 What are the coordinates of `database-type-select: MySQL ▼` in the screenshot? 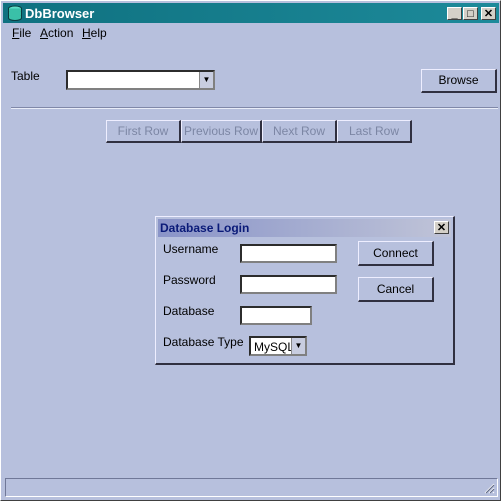 It's located at (278, 346).